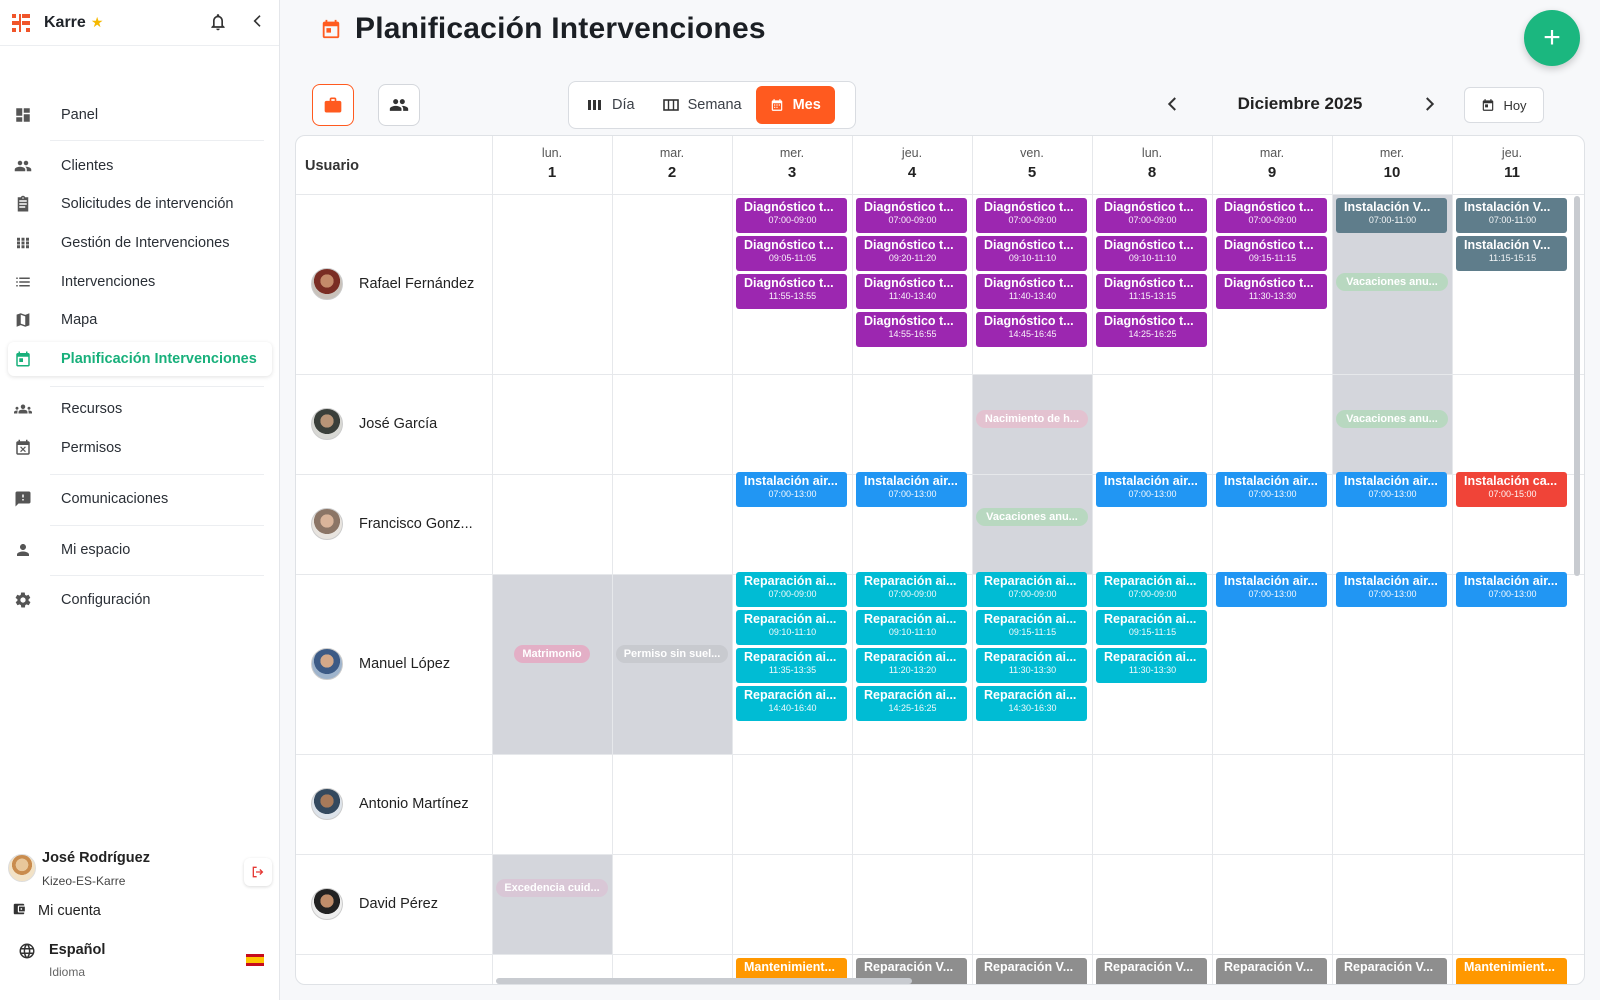 This screenshot has width=1600, height=1000. What do you see at coordinates (140, 115) in the screenshot?
I see `sidebar-item-panel: Panel` at bounding box center [140, 115].